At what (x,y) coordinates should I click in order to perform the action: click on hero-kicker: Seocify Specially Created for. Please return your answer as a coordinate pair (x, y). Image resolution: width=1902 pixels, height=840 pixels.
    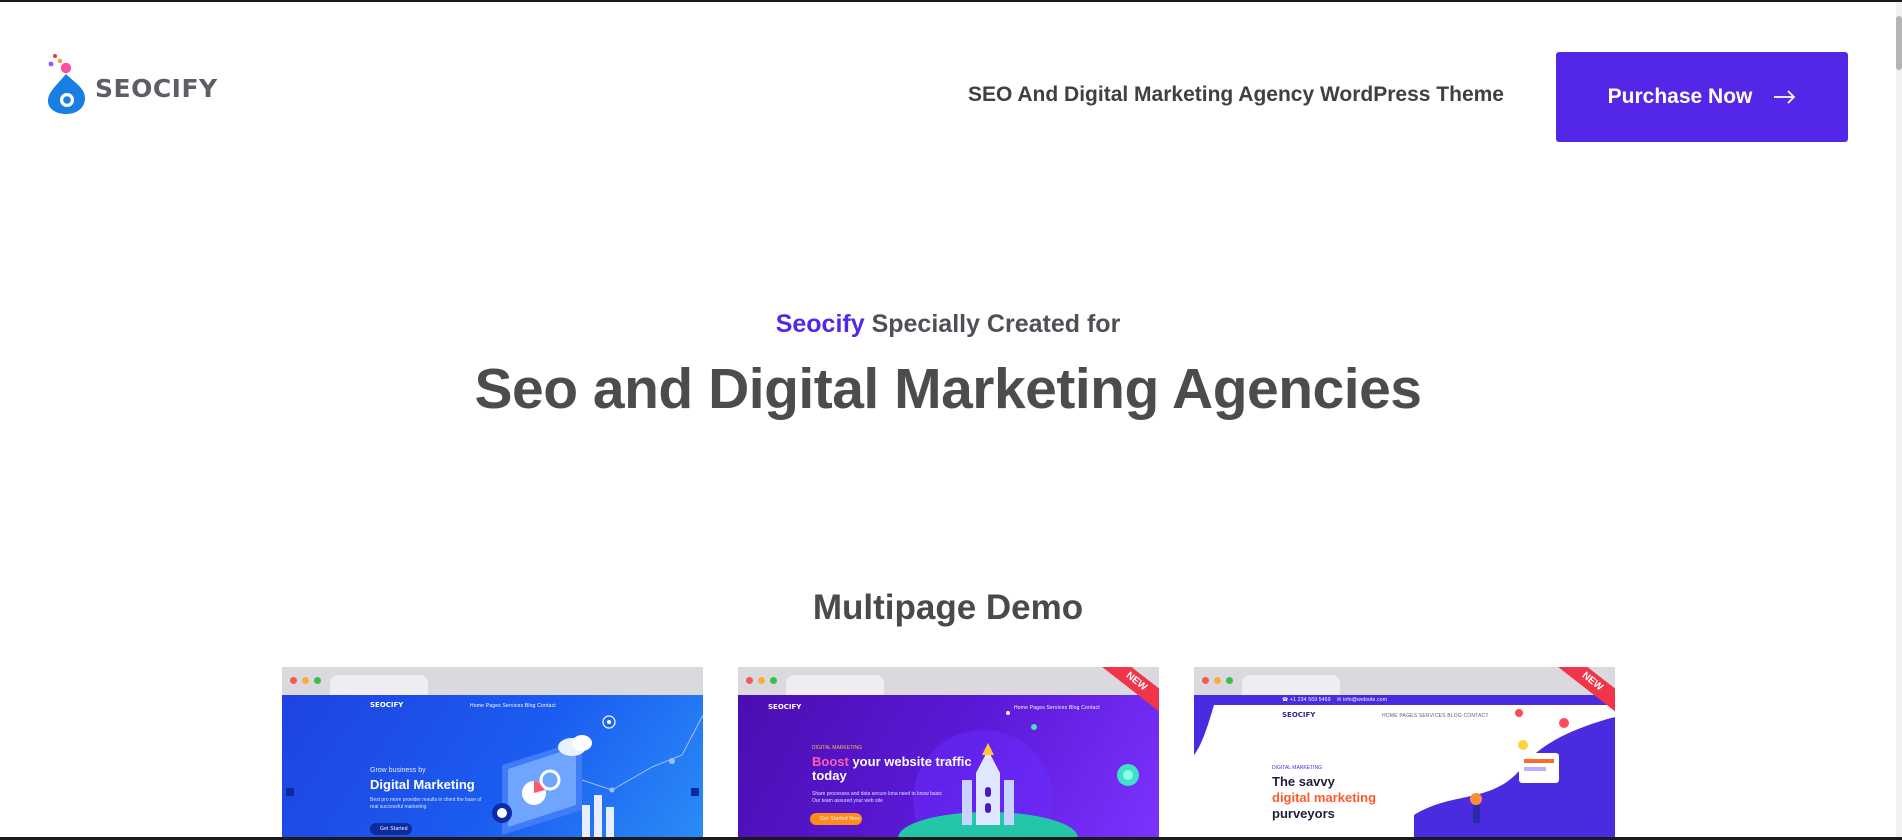
    Looking at the image, I should click on (948, 324).